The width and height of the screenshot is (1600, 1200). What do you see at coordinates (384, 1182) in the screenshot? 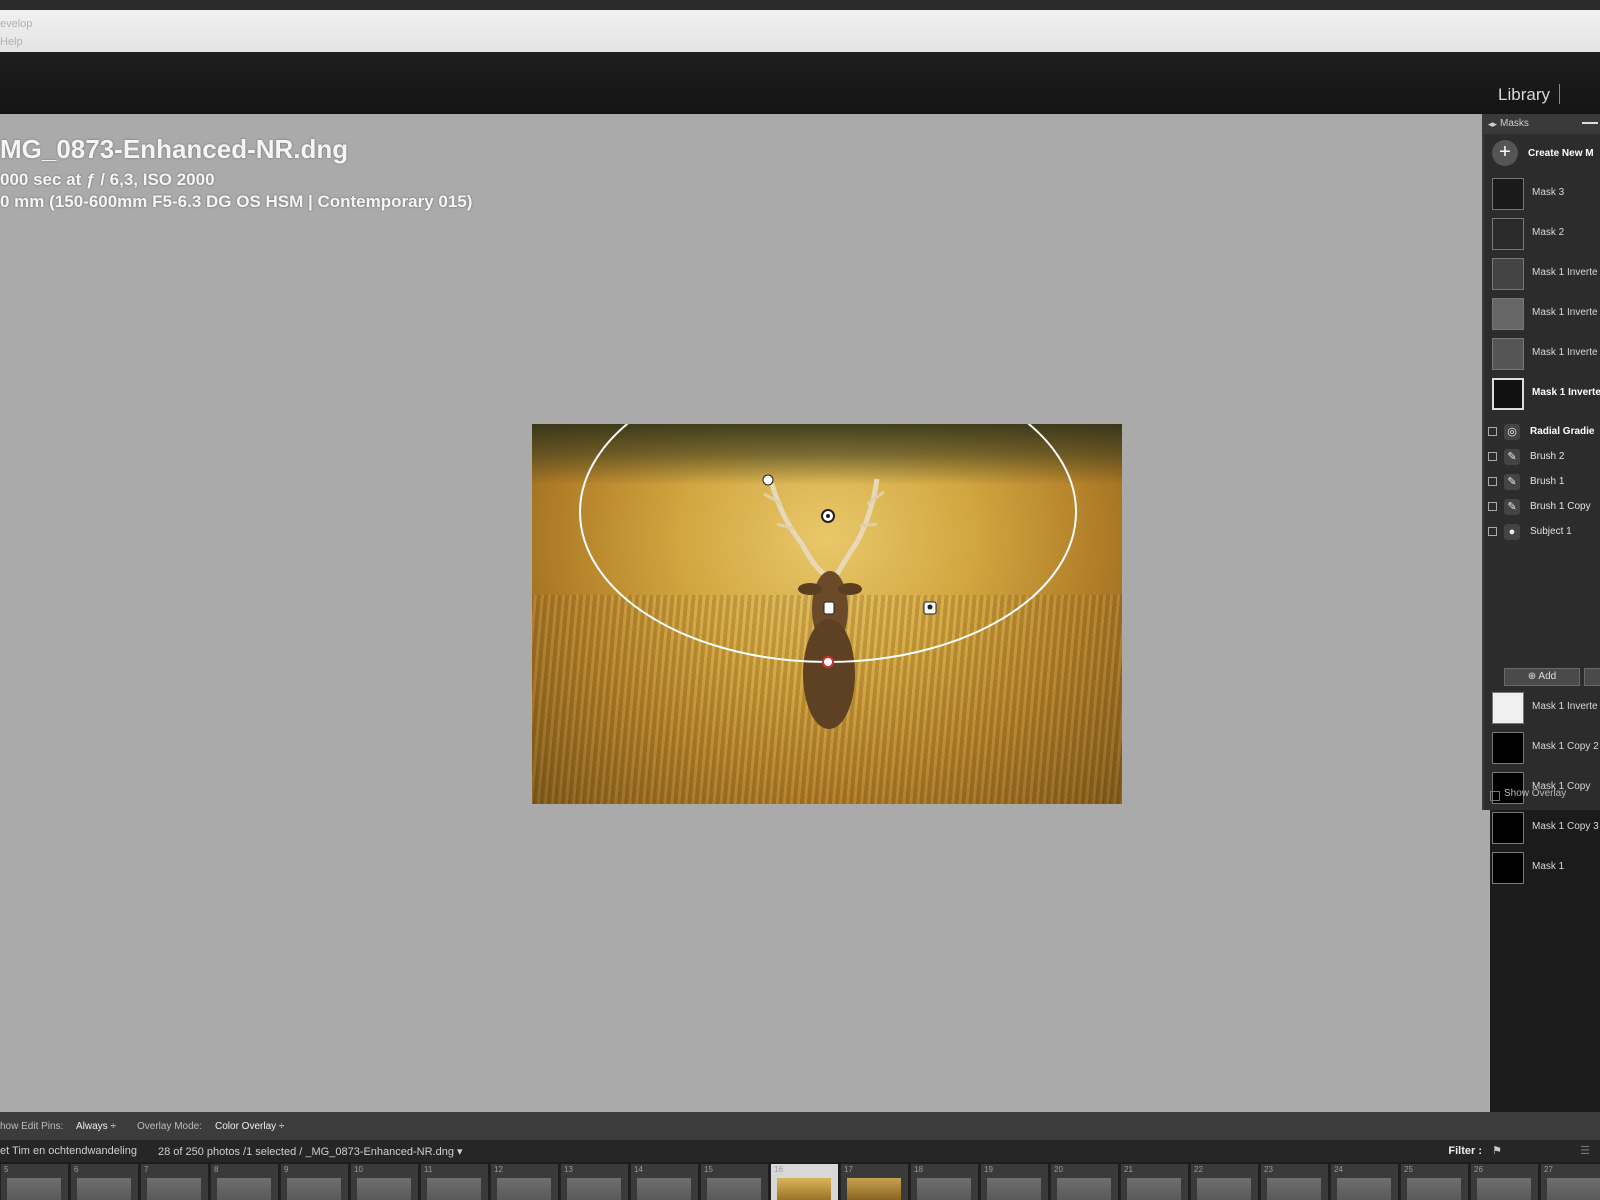
I see `filmstrip-thumbnail: 10` at bounding box center [384, 1182].